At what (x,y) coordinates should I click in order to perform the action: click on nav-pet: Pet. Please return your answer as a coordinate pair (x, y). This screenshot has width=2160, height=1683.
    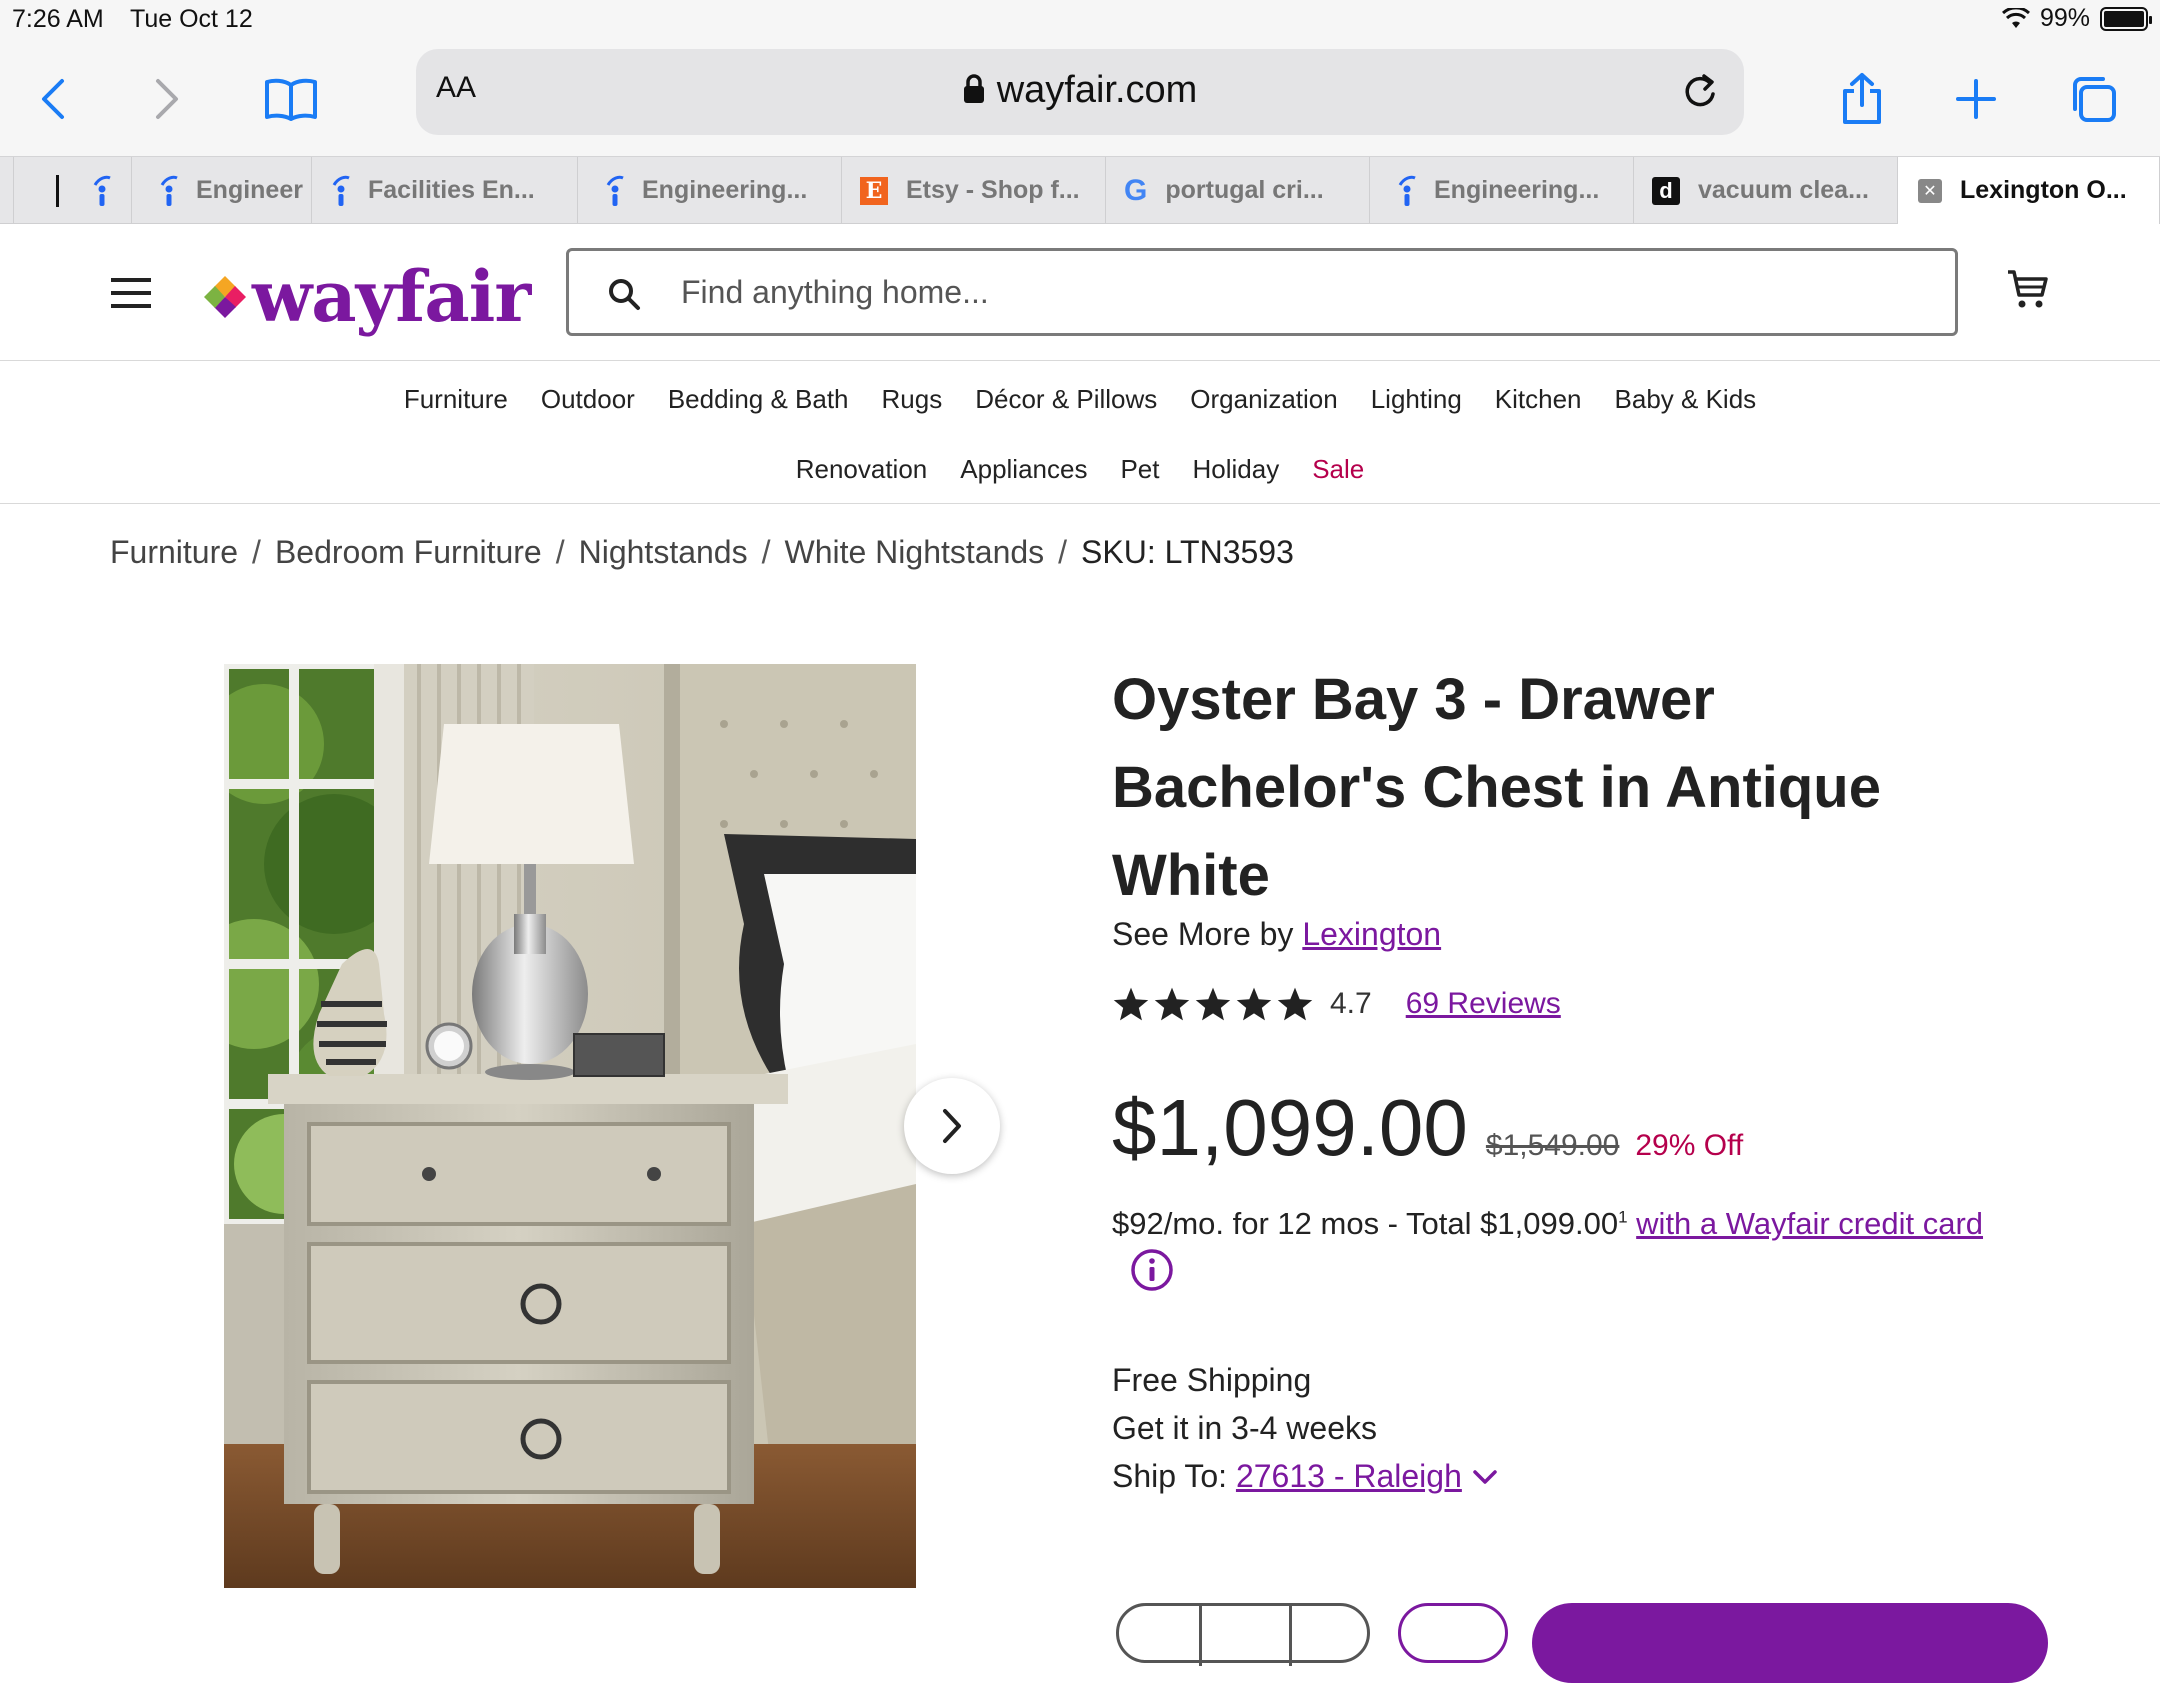
    Looking at the image, I should click on (1139, 469).